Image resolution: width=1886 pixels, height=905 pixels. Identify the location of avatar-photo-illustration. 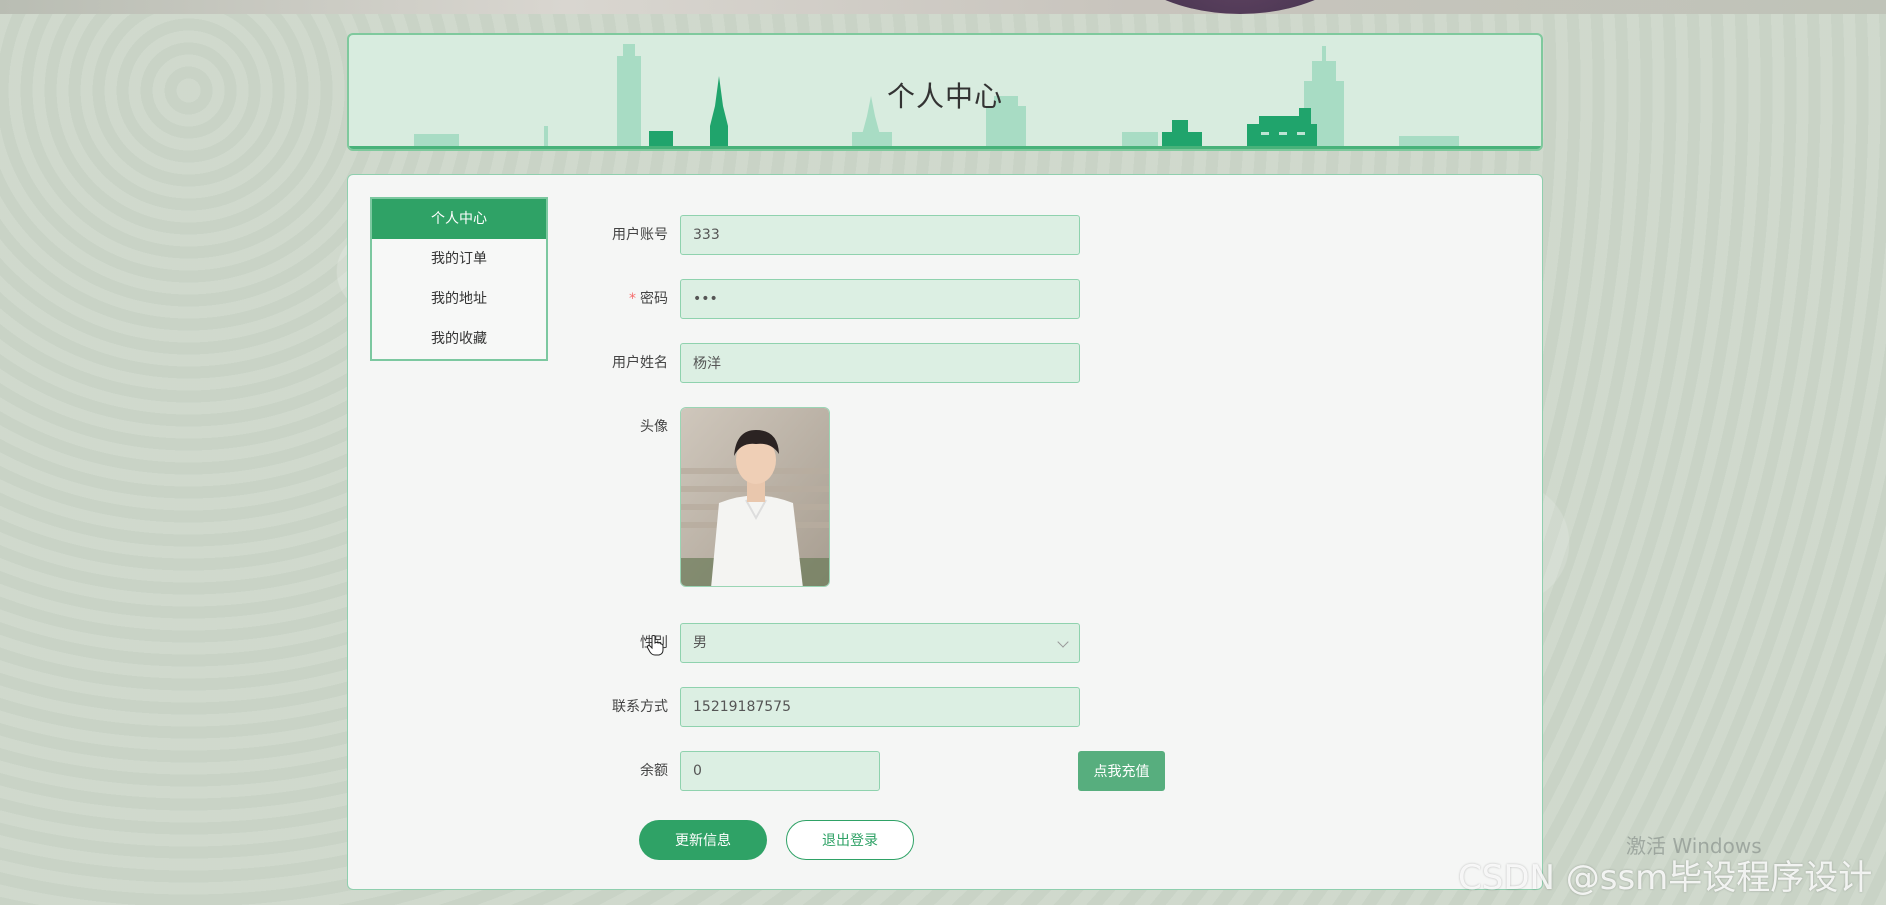
(755, 497).